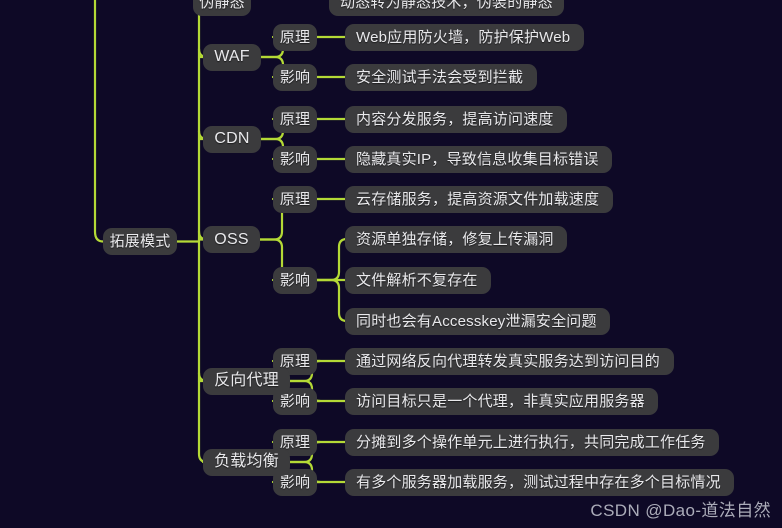 This screenshot has height=528, width=782. I want to click on leaf-node: 隐藏真实IP，导致信息收集目标错误, so click(478, 159).